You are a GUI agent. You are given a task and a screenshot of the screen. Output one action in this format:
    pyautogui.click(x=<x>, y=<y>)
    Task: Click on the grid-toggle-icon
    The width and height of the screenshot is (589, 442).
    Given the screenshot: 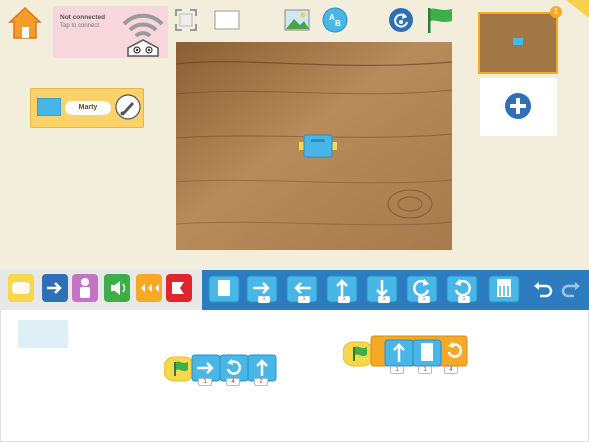 What is the action you would take?
    pyautogui.click(x=227, y=20)
    